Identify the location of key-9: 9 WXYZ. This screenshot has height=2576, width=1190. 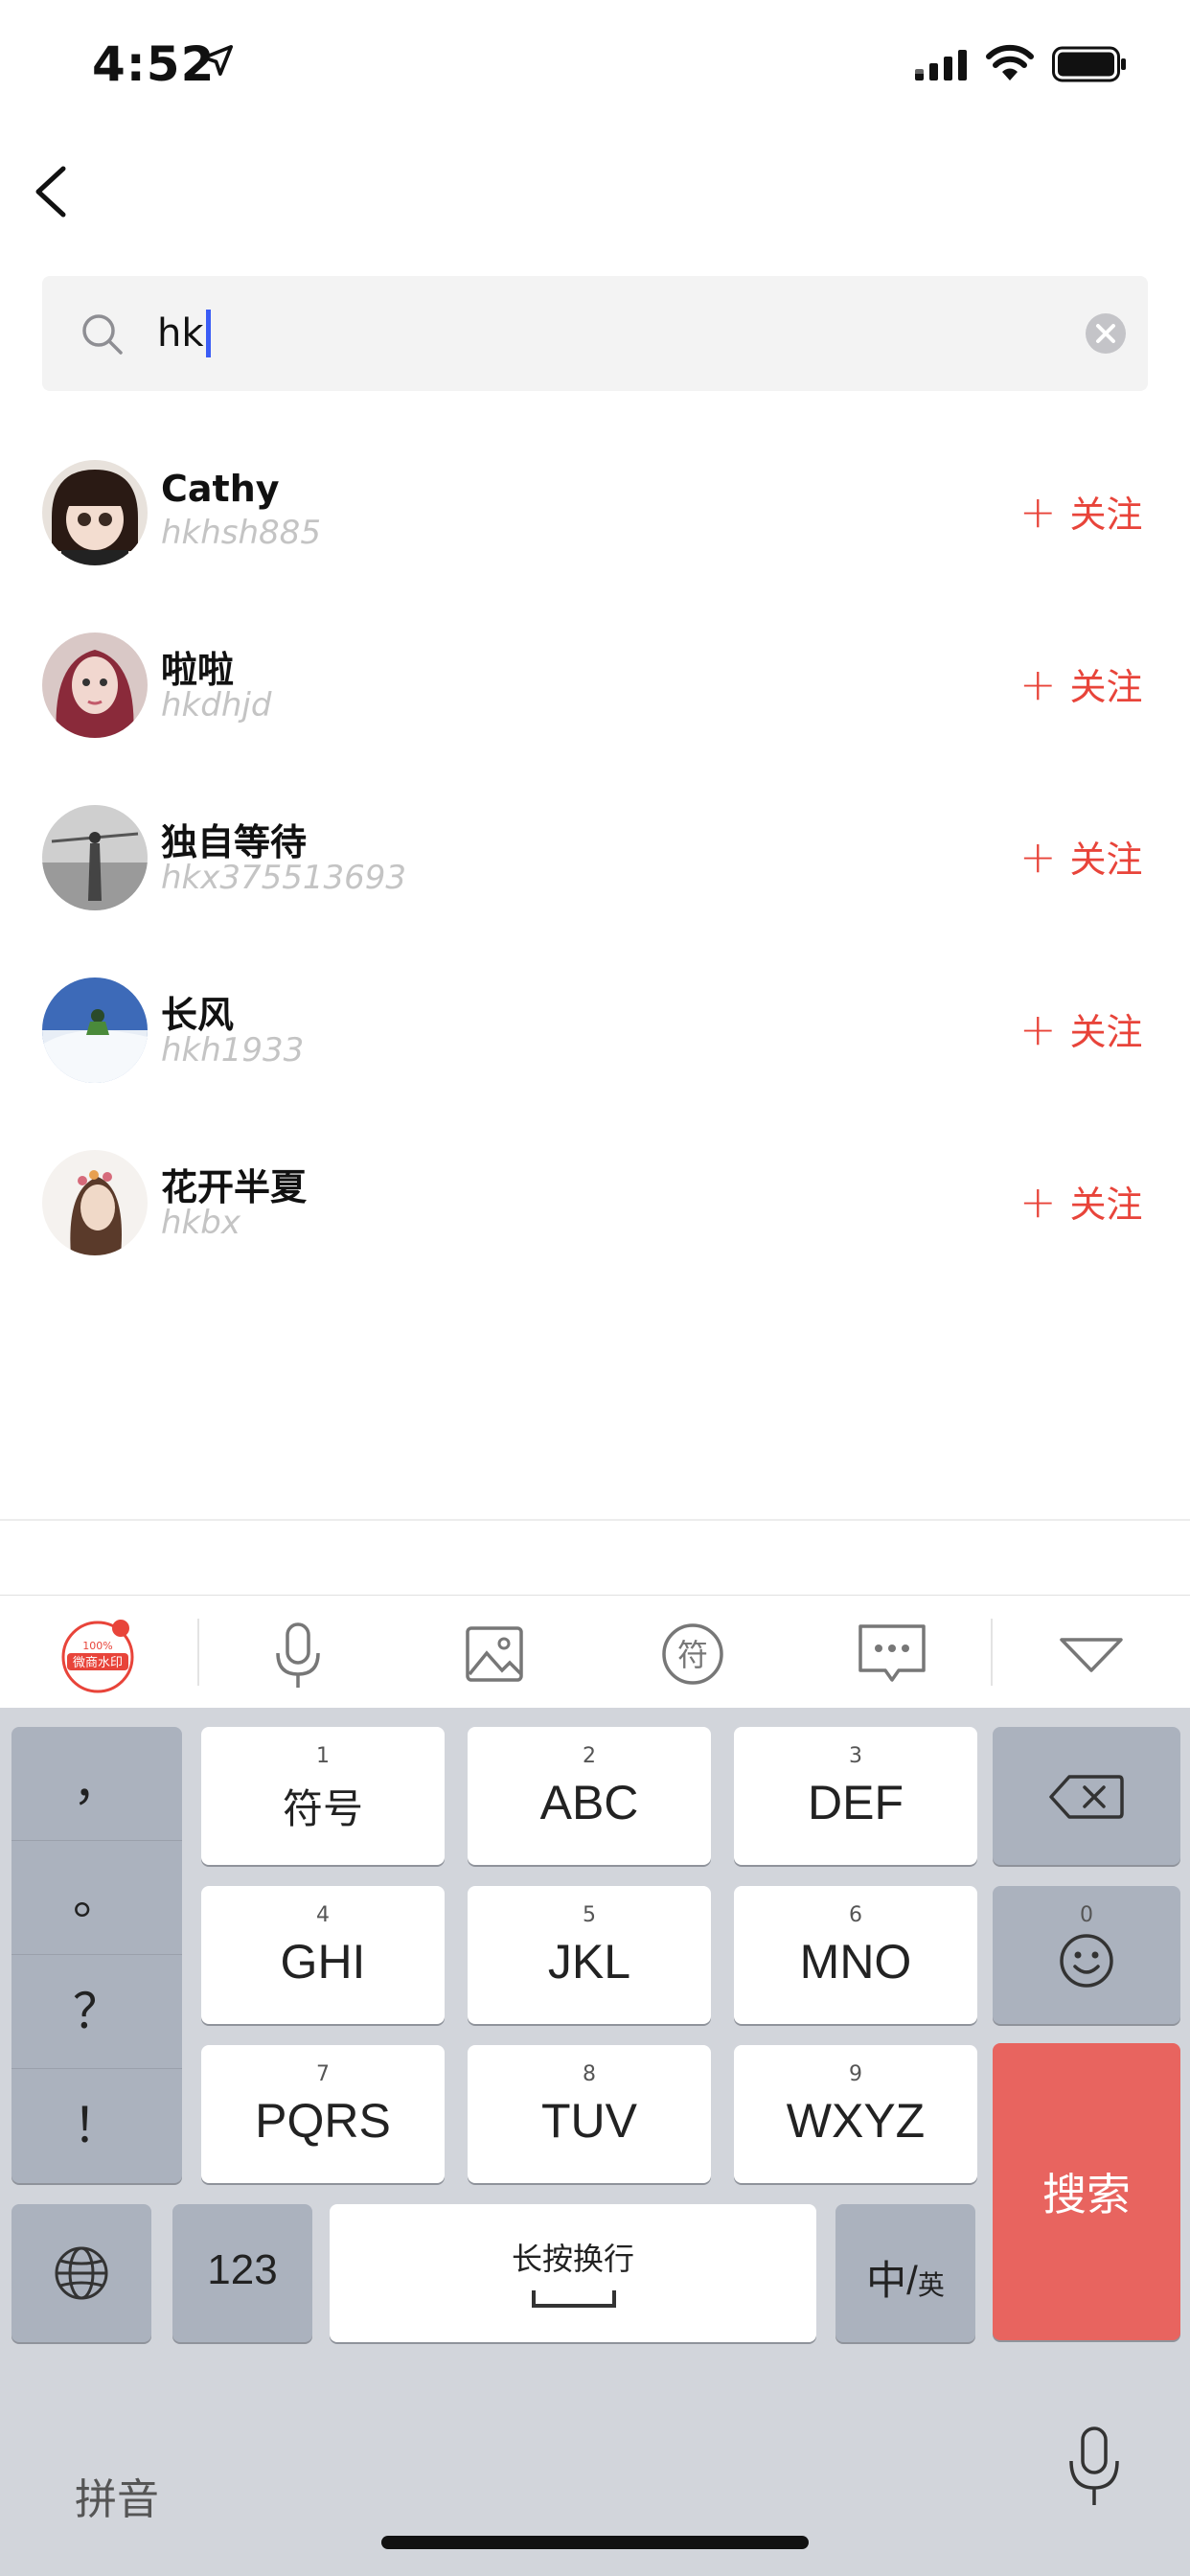
(856, 2114).